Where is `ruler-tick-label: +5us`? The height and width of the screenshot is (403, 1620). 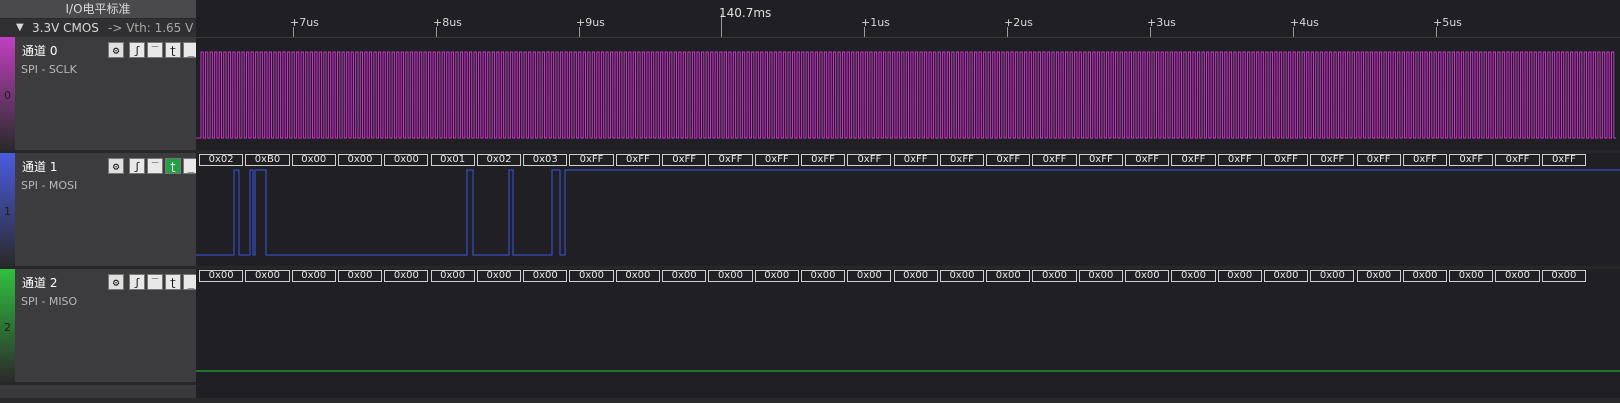 ruler-tick-label: +5us is located at coordinates (1447, 22).